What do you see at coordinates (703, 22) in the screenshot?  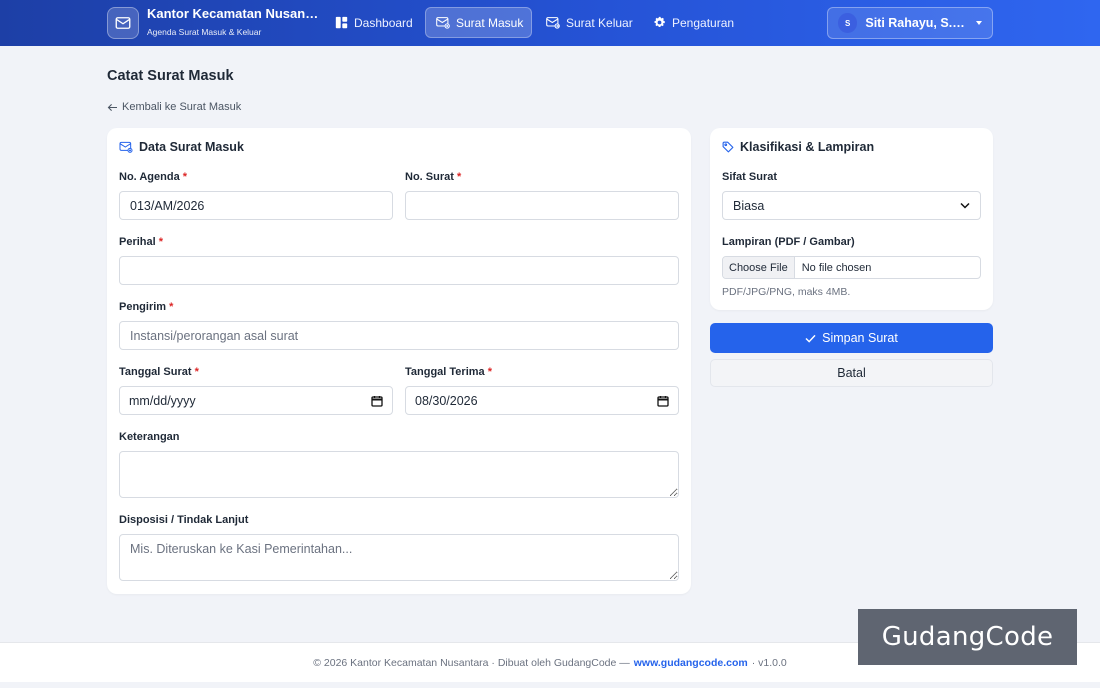 I see `nav-pengaturan-label: Pengaturan` at bounding box center [703, 22].